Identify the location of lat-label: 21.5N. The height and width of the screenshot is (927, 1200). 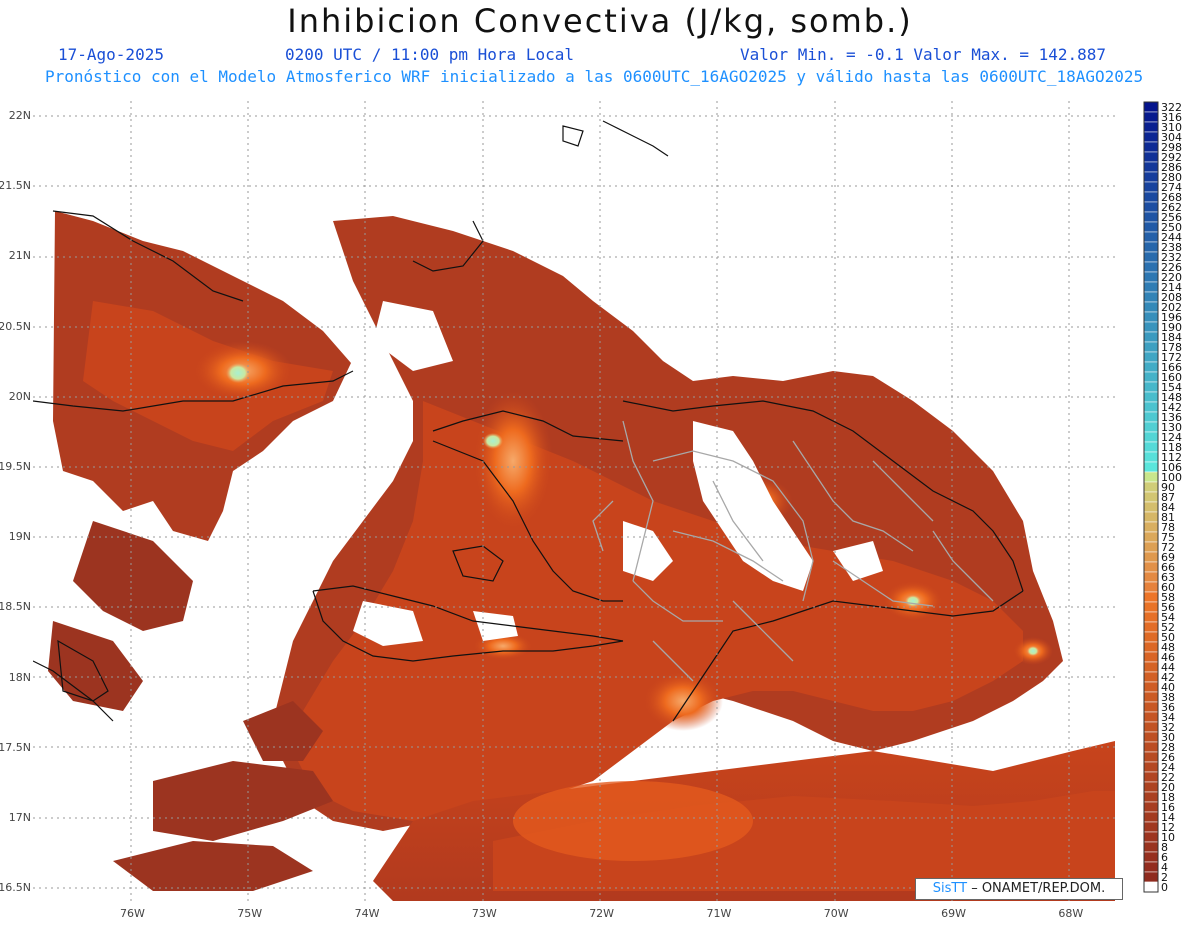
(15, 186).